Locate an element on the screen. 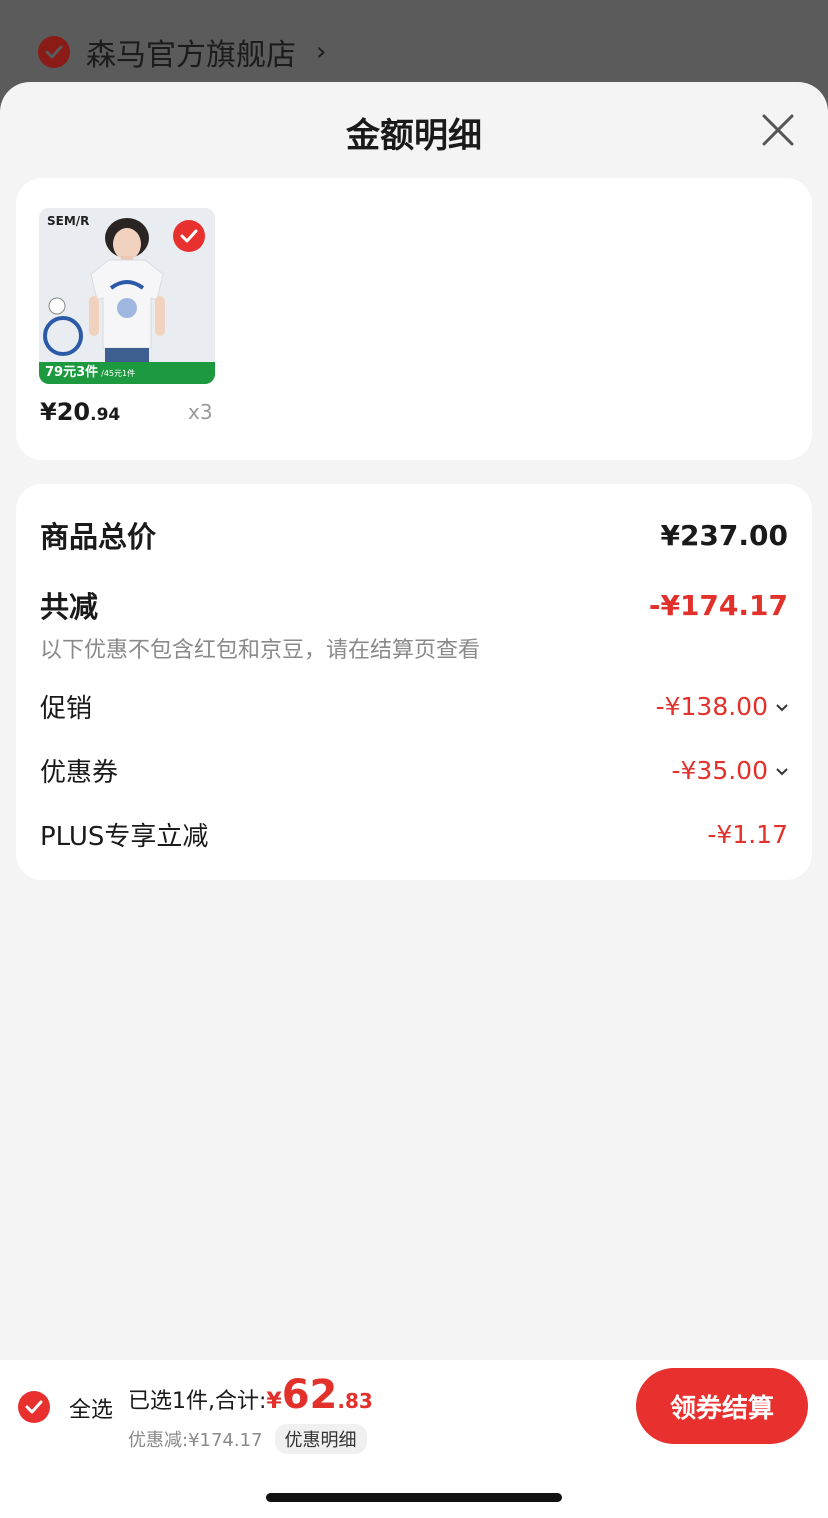  promotion-row: 促销 -¥138.00 is located at coordinates (414, 706).